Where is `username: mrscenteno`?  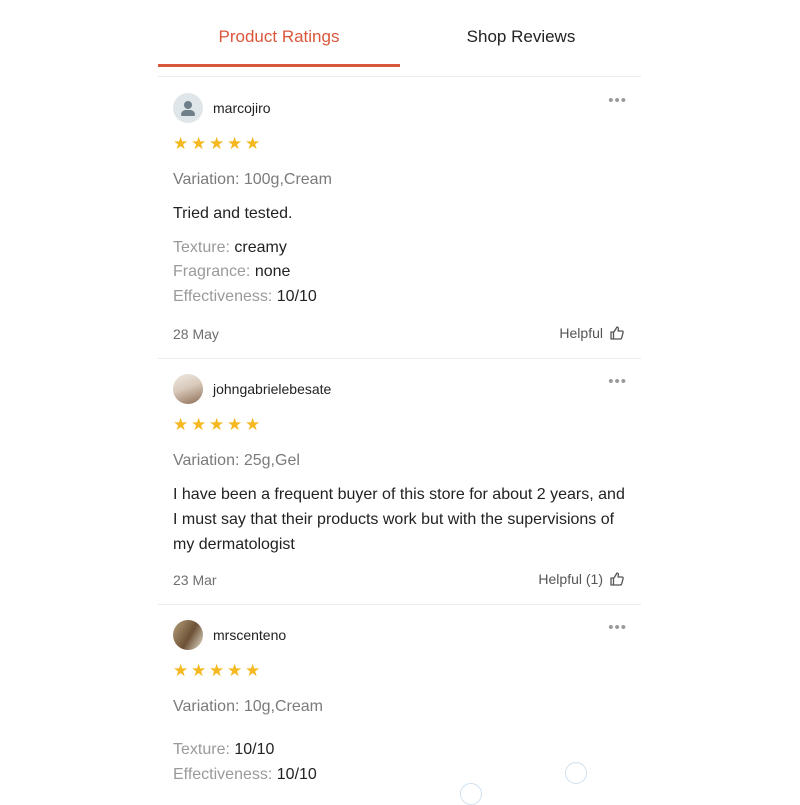 username: mrscenteno is located at coordinates (249, 635).